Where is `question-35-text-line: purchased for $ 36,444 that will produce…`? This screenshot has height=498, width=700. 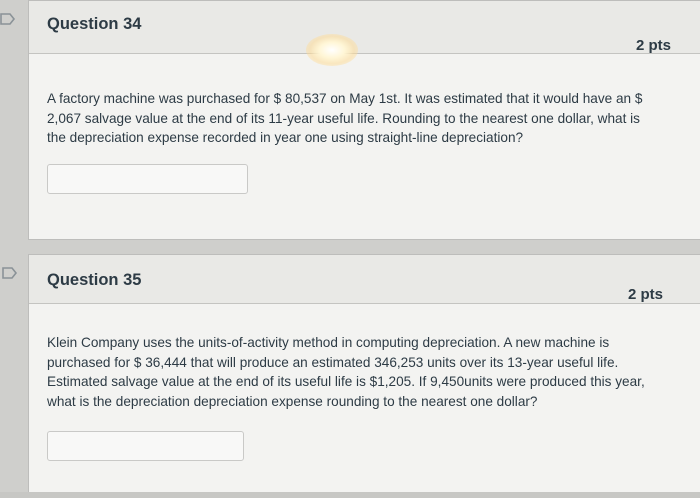 question-35-text-line: purchased for $ 36,444 that will produce… is located at coordinates (333, 362).